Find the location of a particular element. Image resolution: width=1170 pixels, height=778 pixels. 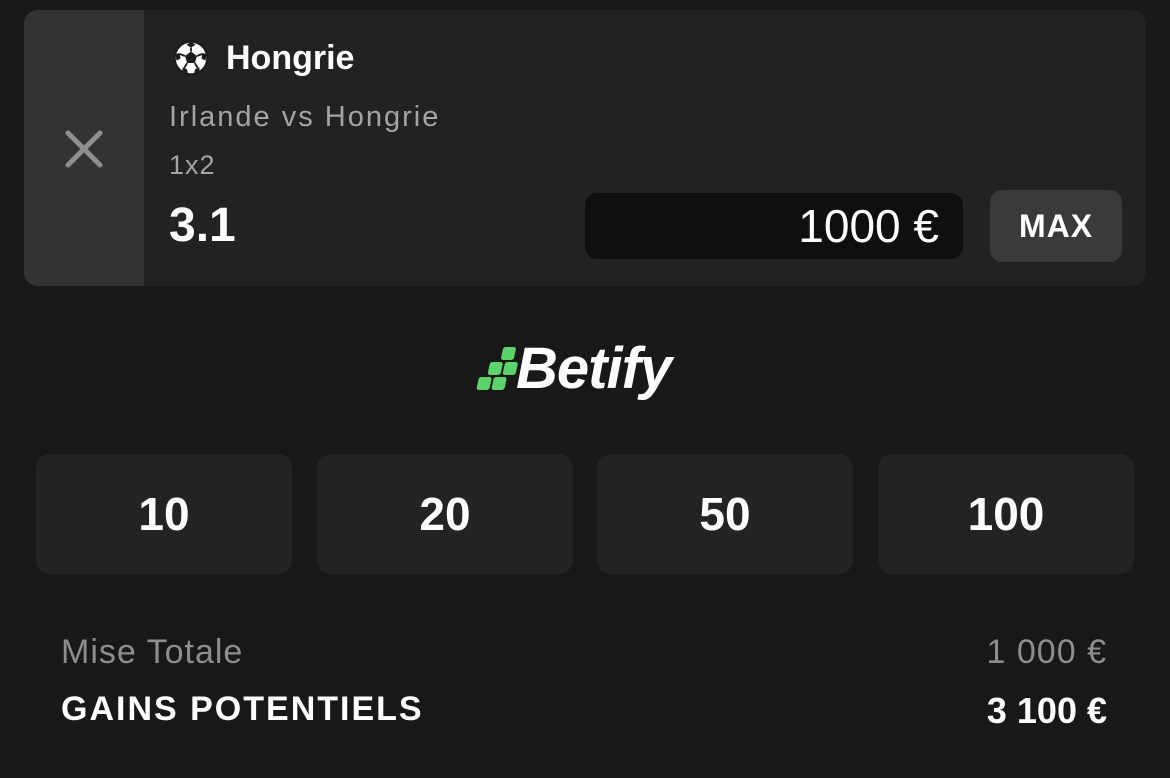

total-stake-label: Mise Totale is located at coordinates (152, 652).